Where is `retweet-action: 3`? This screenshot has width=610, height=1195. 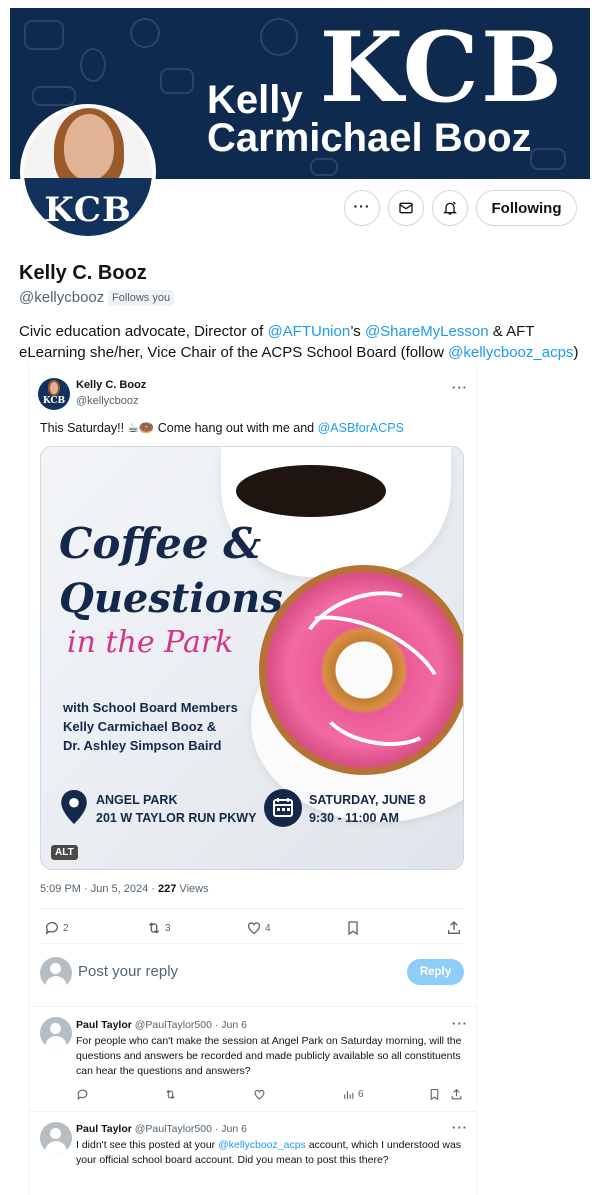
retweet-action: 3 is located at coordinates (158, 928).